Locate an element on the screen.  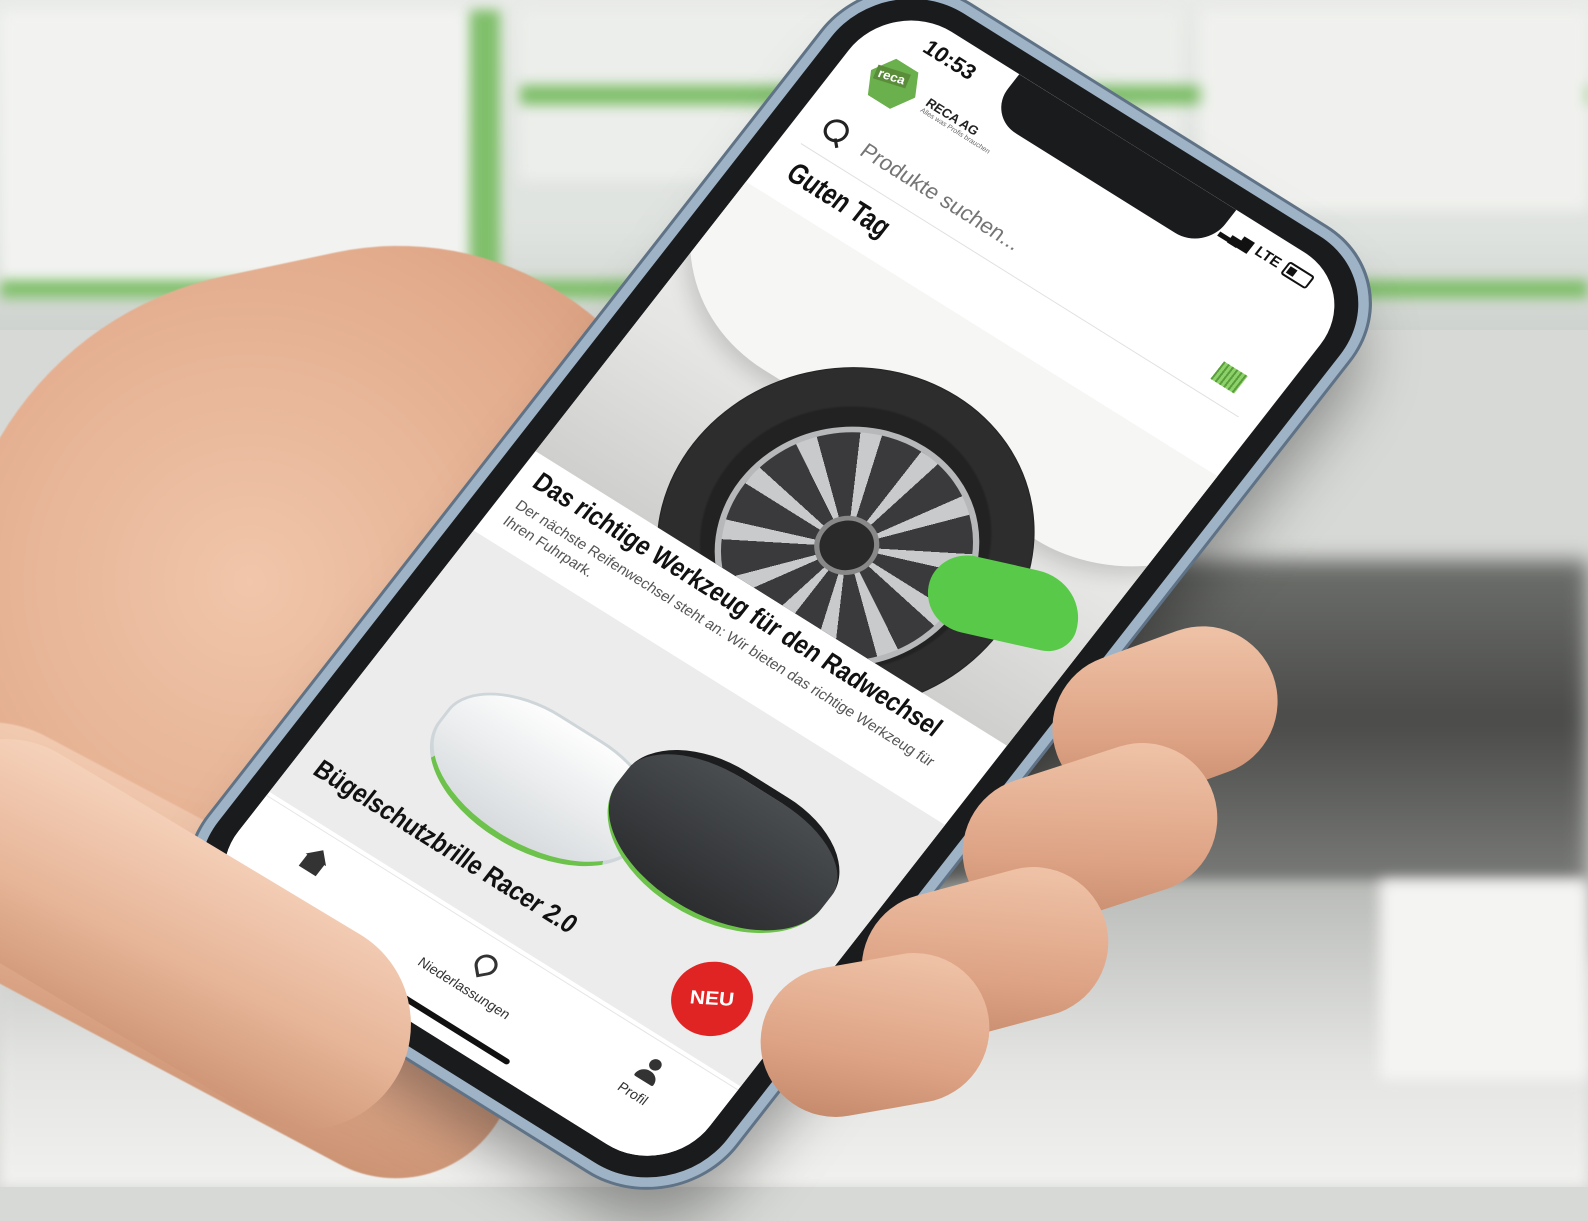
signal-icon: ▂▄▆ is located at coordinates (1237, 238).